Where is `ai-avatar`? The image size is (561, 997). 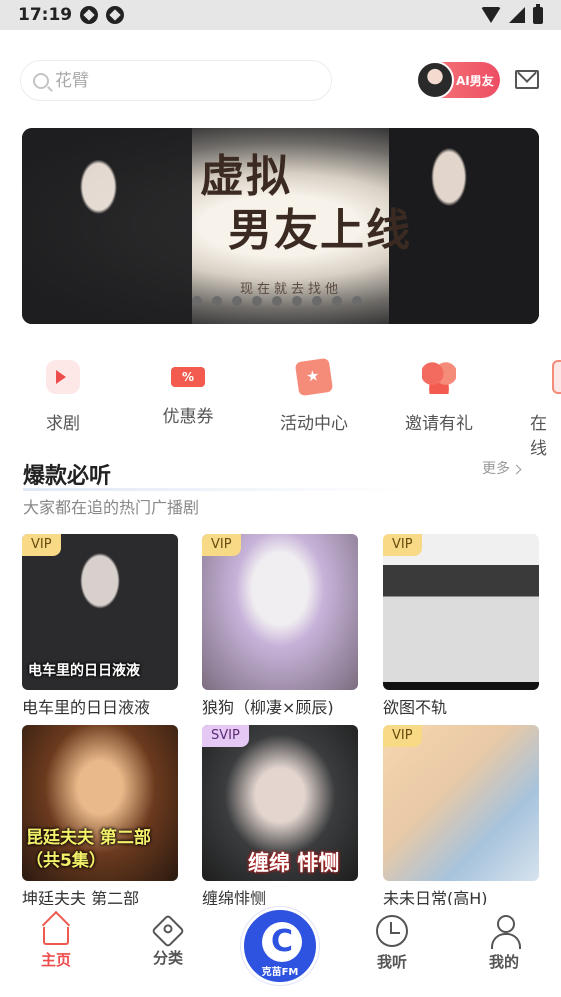
ai-avatar is located at coordinates (435, 80).